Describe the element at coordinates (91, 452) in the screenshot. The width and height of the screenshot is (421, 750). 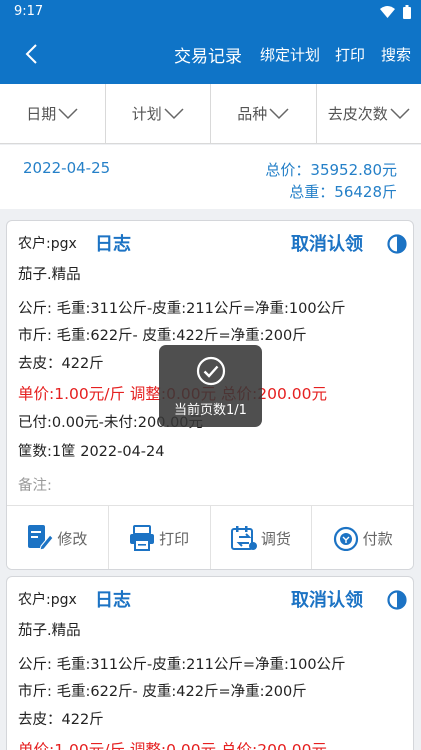
I see `baskets-date-line: 筐数:1筐 2022-04-24` at that location.